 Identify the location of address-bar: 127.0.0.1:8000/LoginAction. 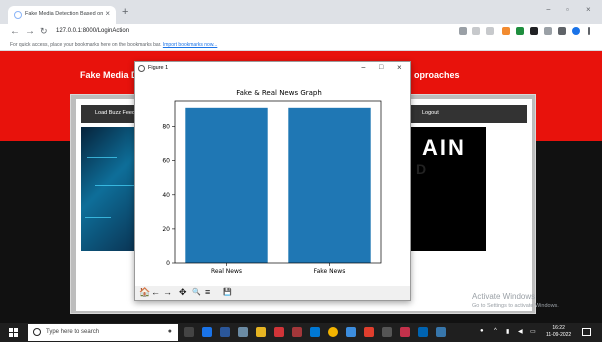
(92, 31).